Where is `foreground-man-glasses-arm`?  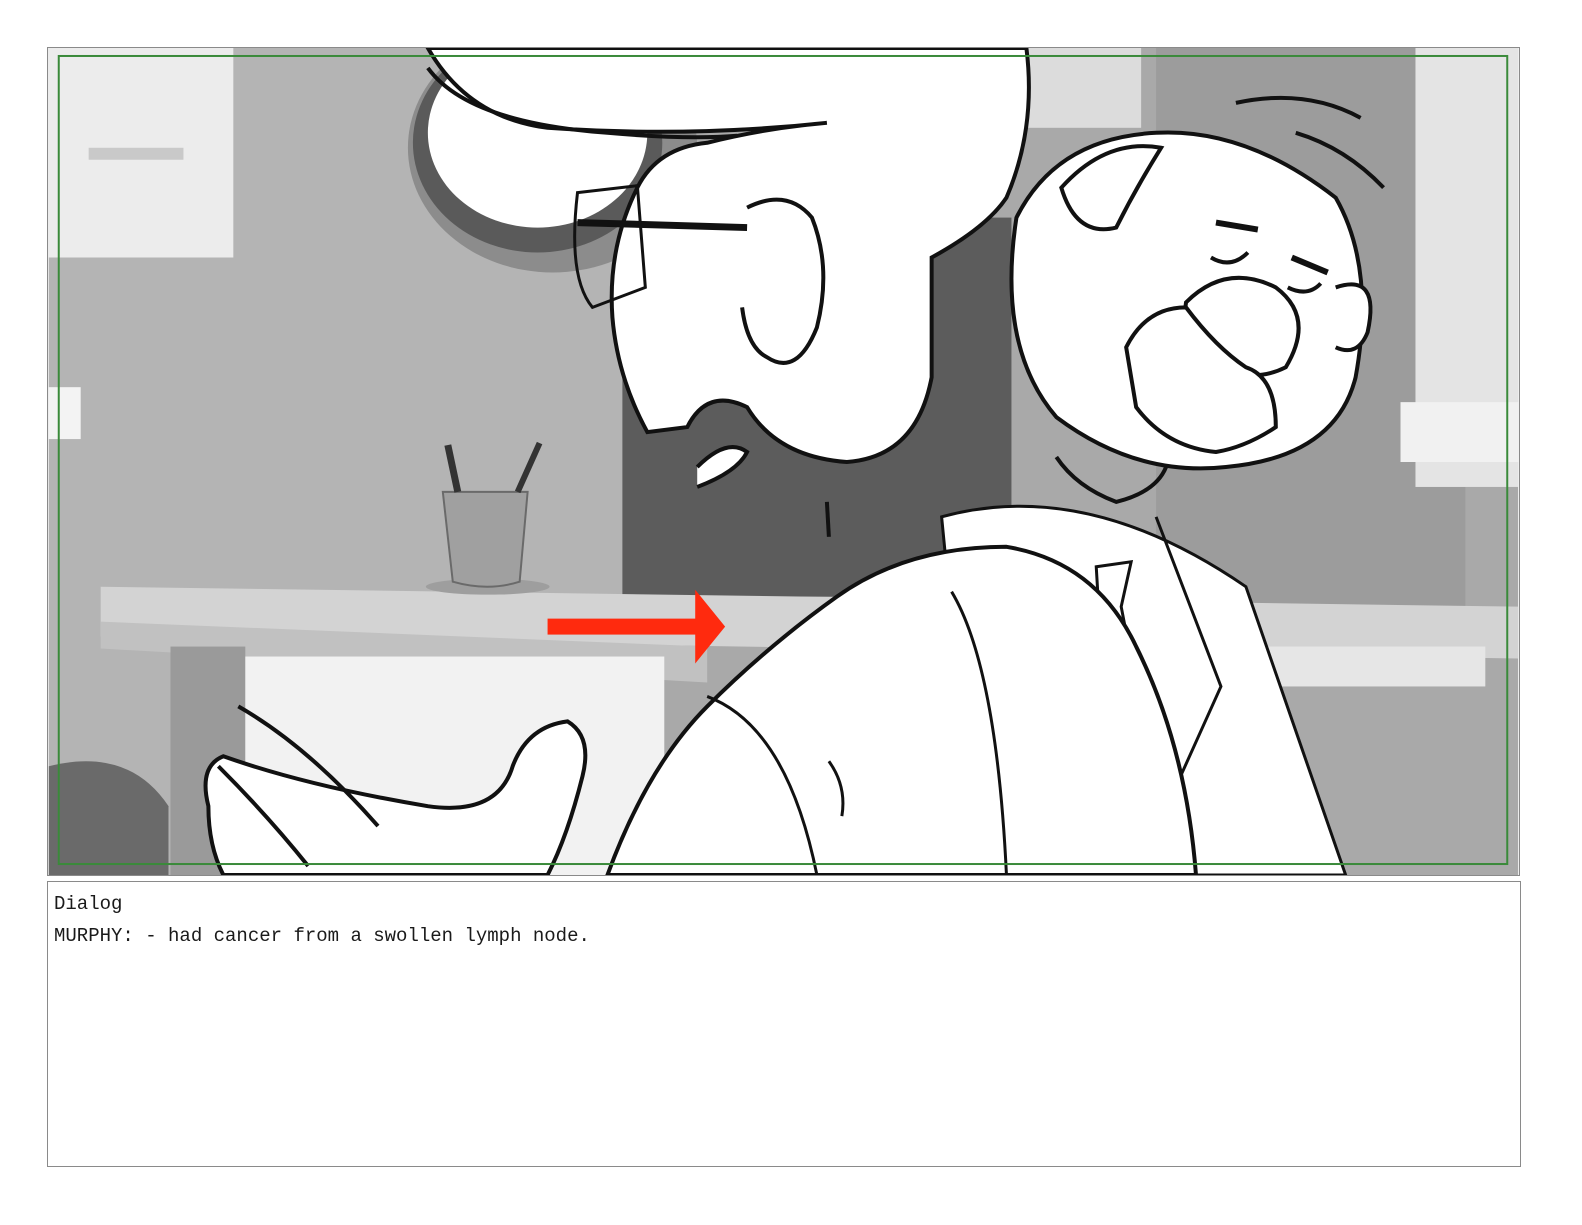 foreground-man-glasses-arm is located at coordinates (662, 225).